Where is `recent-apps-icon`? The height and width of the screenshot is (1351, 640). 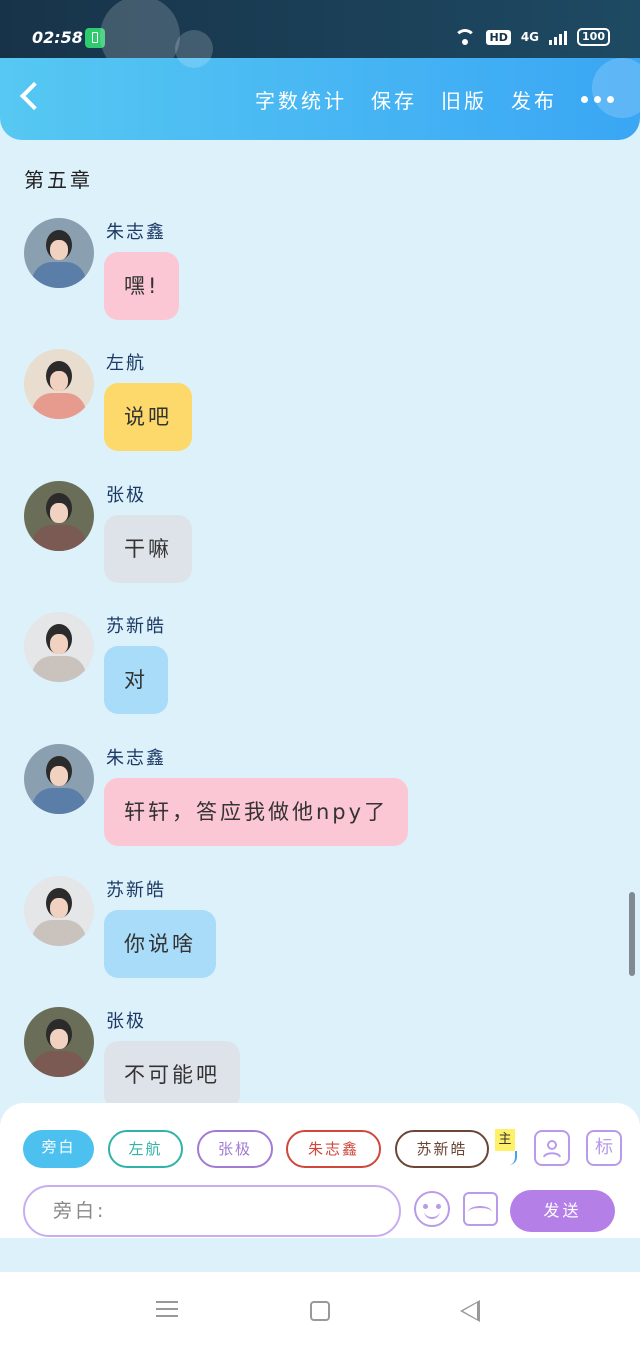 recent-apps-icon is located at coordinates (167, 1309).